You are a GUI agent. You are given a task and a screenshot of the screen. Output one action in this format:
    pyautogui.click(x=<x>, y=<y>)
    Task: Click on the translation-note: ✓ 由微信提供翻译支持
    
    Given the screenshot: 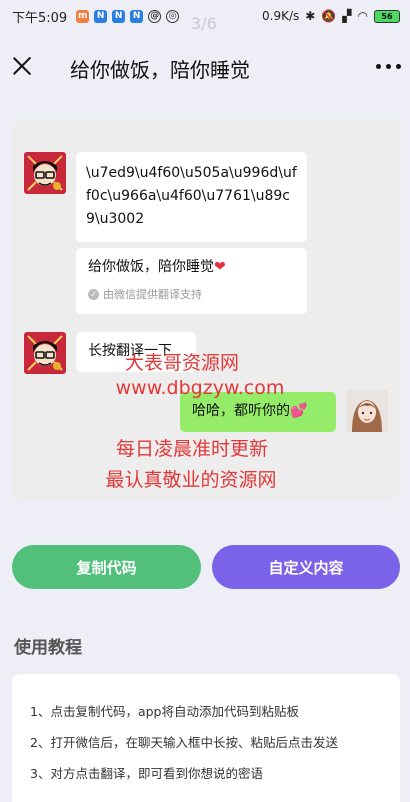 What is the action you would take?
    pyautogui.click(x=191, y=294)
    